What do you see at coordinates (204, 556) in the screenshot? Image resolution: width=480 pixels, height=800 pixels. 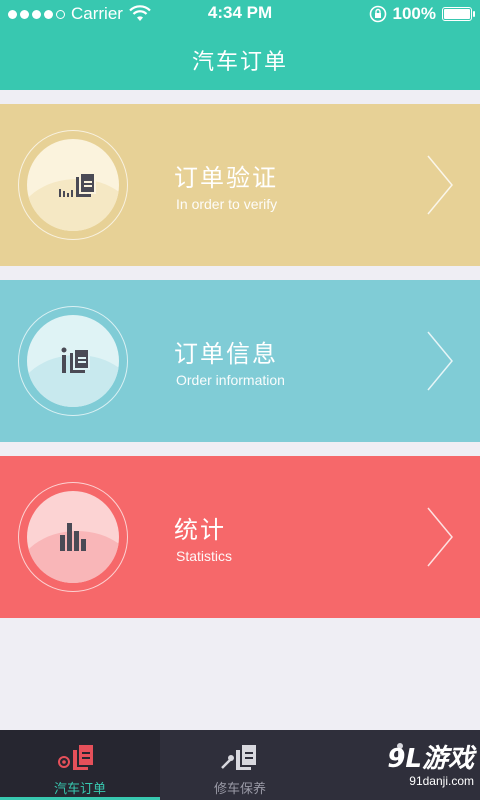 I see `card-subtitle: Statistics` at bounding box center [204, 556].